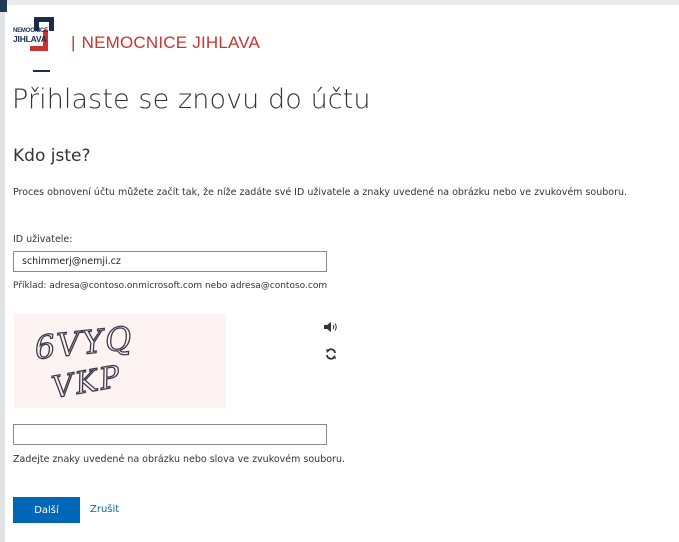 The image size is (679, 542). I want to click on section-title: Kdo jste?, so click(52, 156).